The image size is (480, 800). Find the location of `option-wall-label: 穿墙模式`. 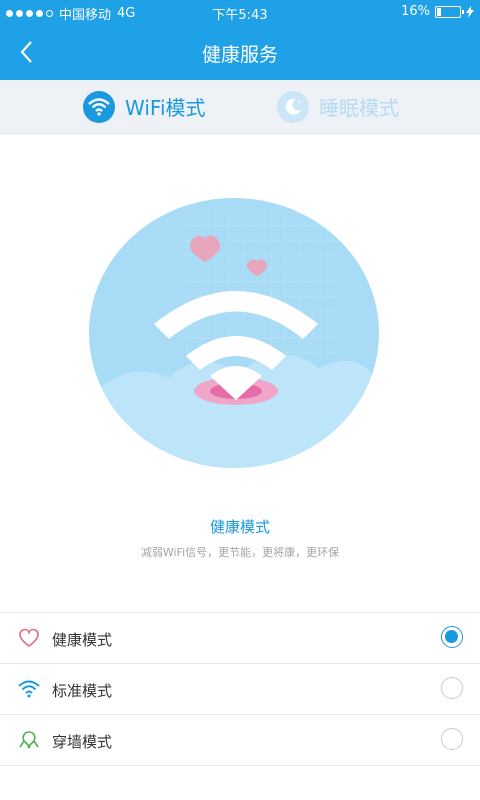

option-wall-label: 穿墙模式 is located at coordinates (82, 742).